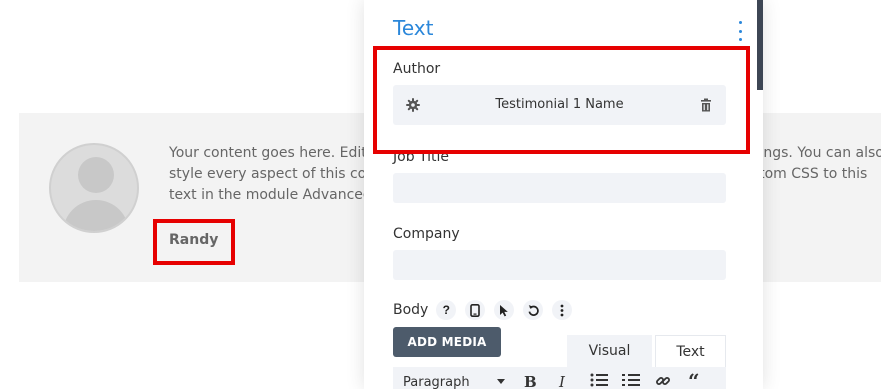 The width and height of the screenshot is (881, 389). What do you see at coordinates (504, 310) in the screenshot?
I see `cursor-icon` at bounding box center [504, 310].